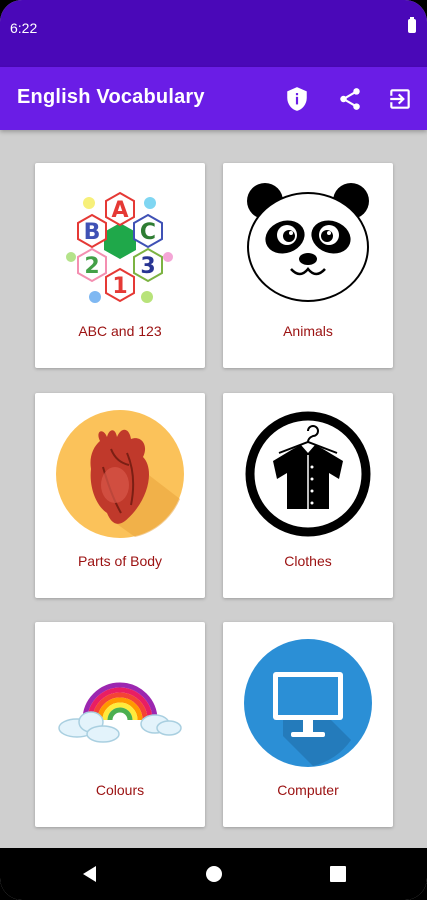 Image resolution: width=427 pixels, height=900 pixels. What do you see at coordinates (297, 99) in the screenshot?
I see `privacy-shield-icon` at bounding box center [297, 99].